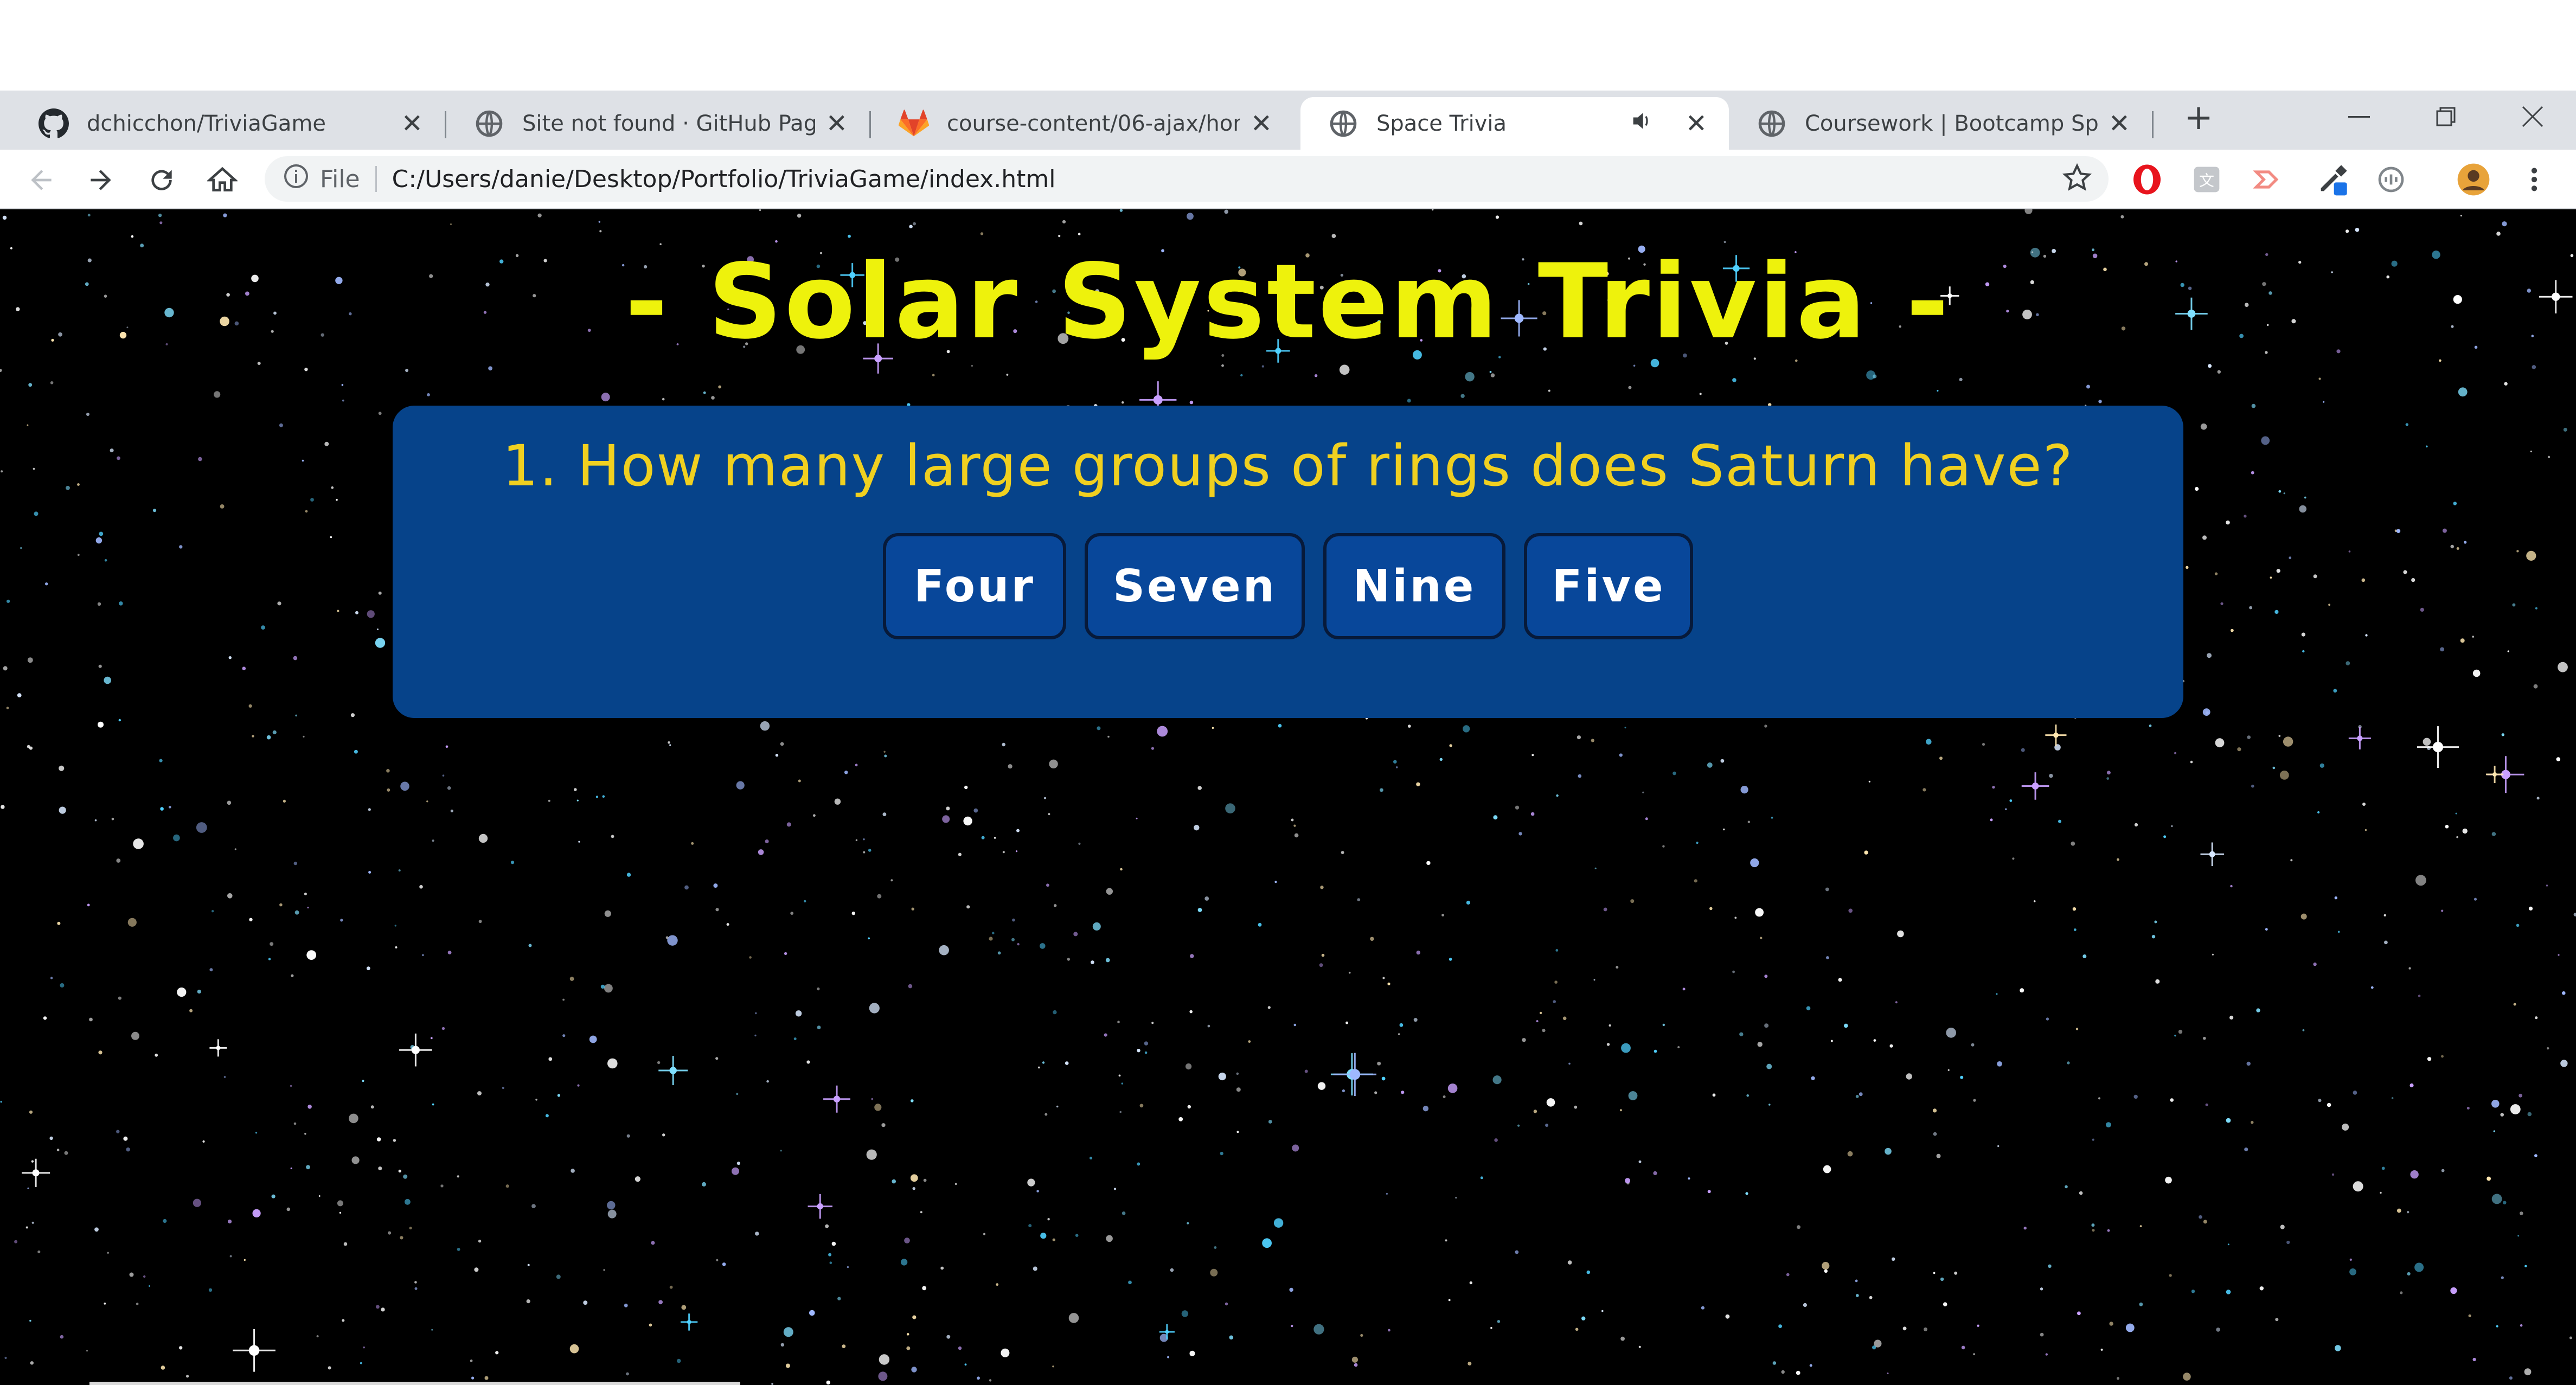 The image size is (2576, 1385). What do you see at coordinates (1093, 123) in the screenshot?
I see `tab-title: course-content/06-ajax/home` at bounding box center [1093, 123].